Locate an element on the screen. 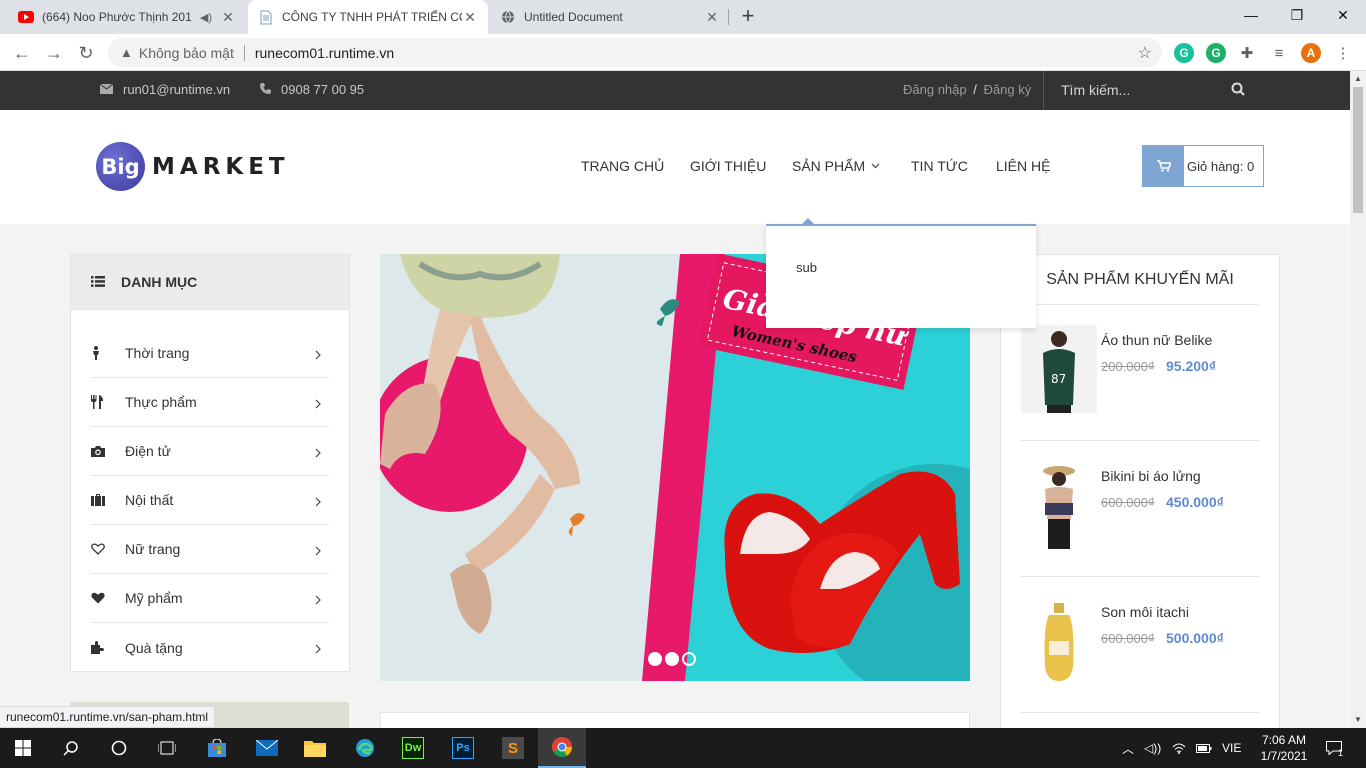 This screenshot has height=768, width=1366. category-item-furniture: Nội thất is located at coordinates (210, 500).